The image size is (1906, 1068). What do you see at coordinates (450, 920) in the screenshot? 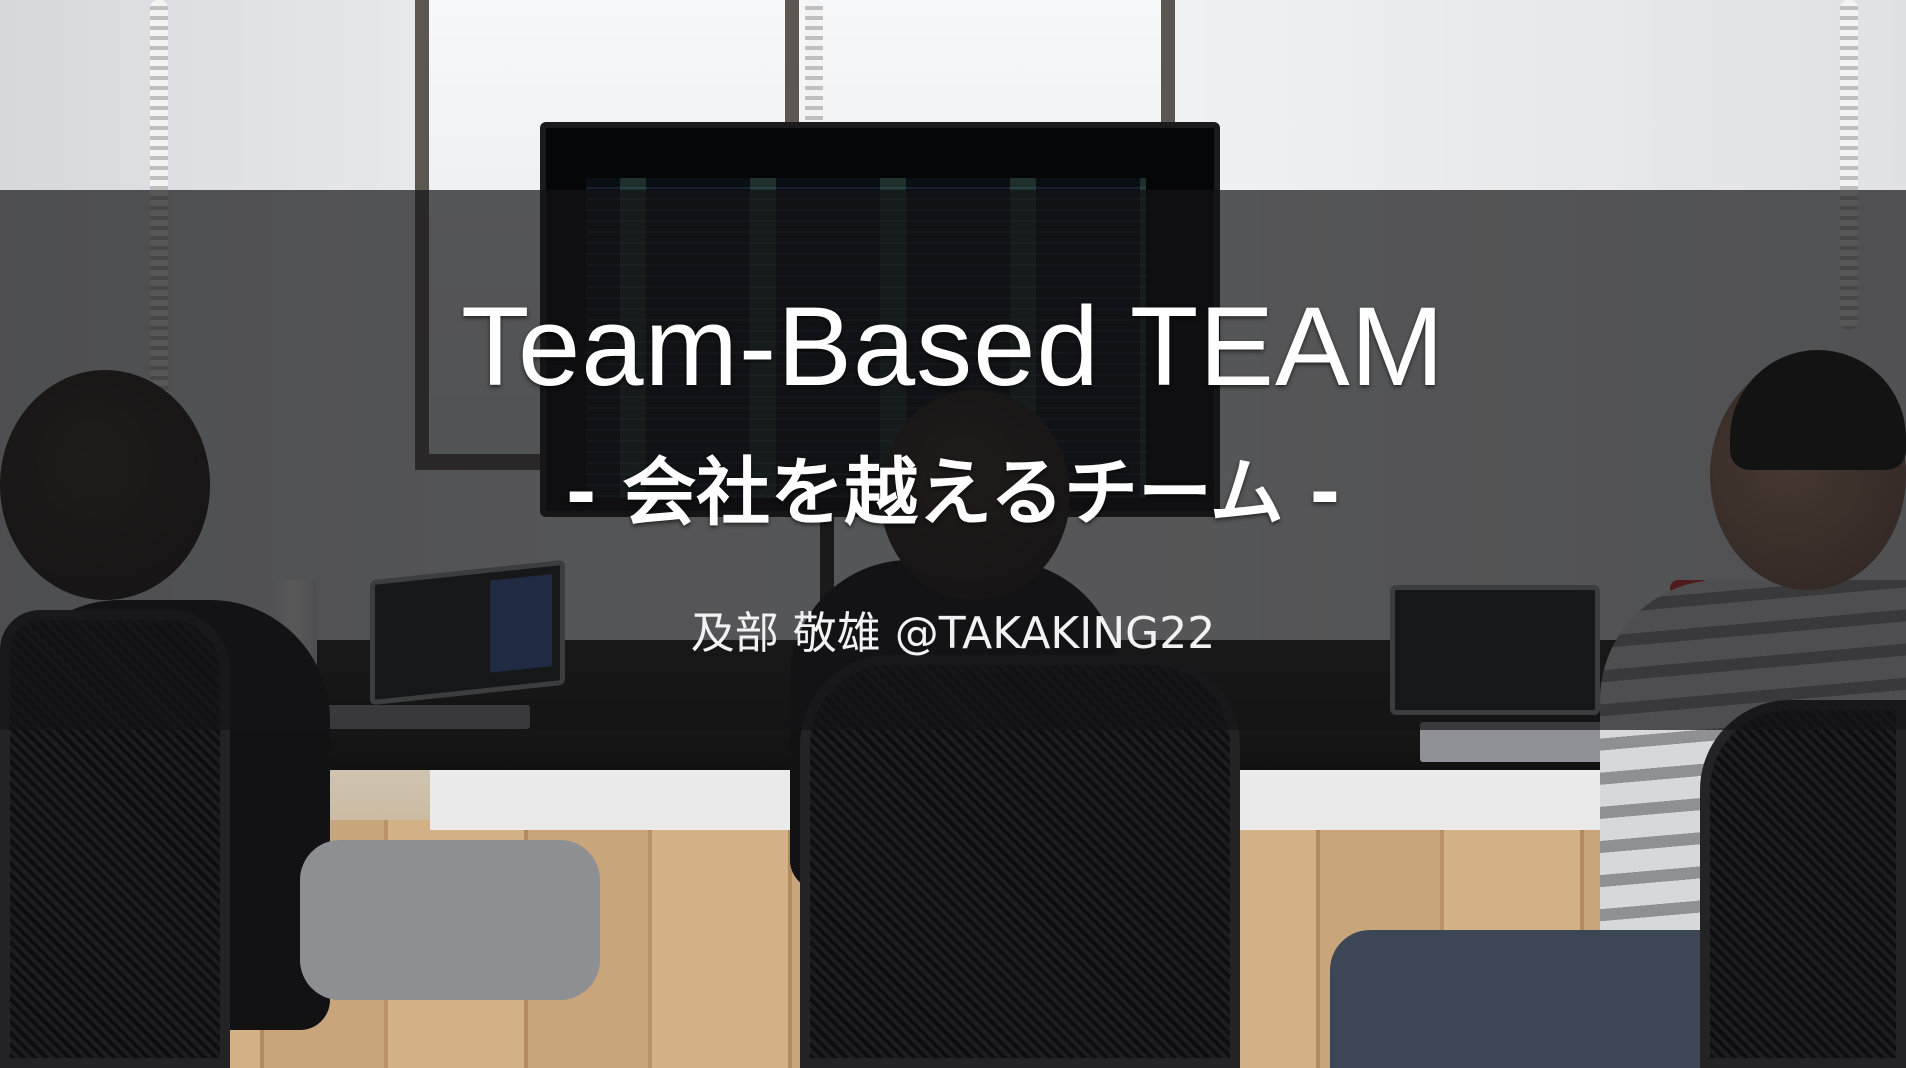
I see `person-left-shorts` at bounding box center [450, 920].